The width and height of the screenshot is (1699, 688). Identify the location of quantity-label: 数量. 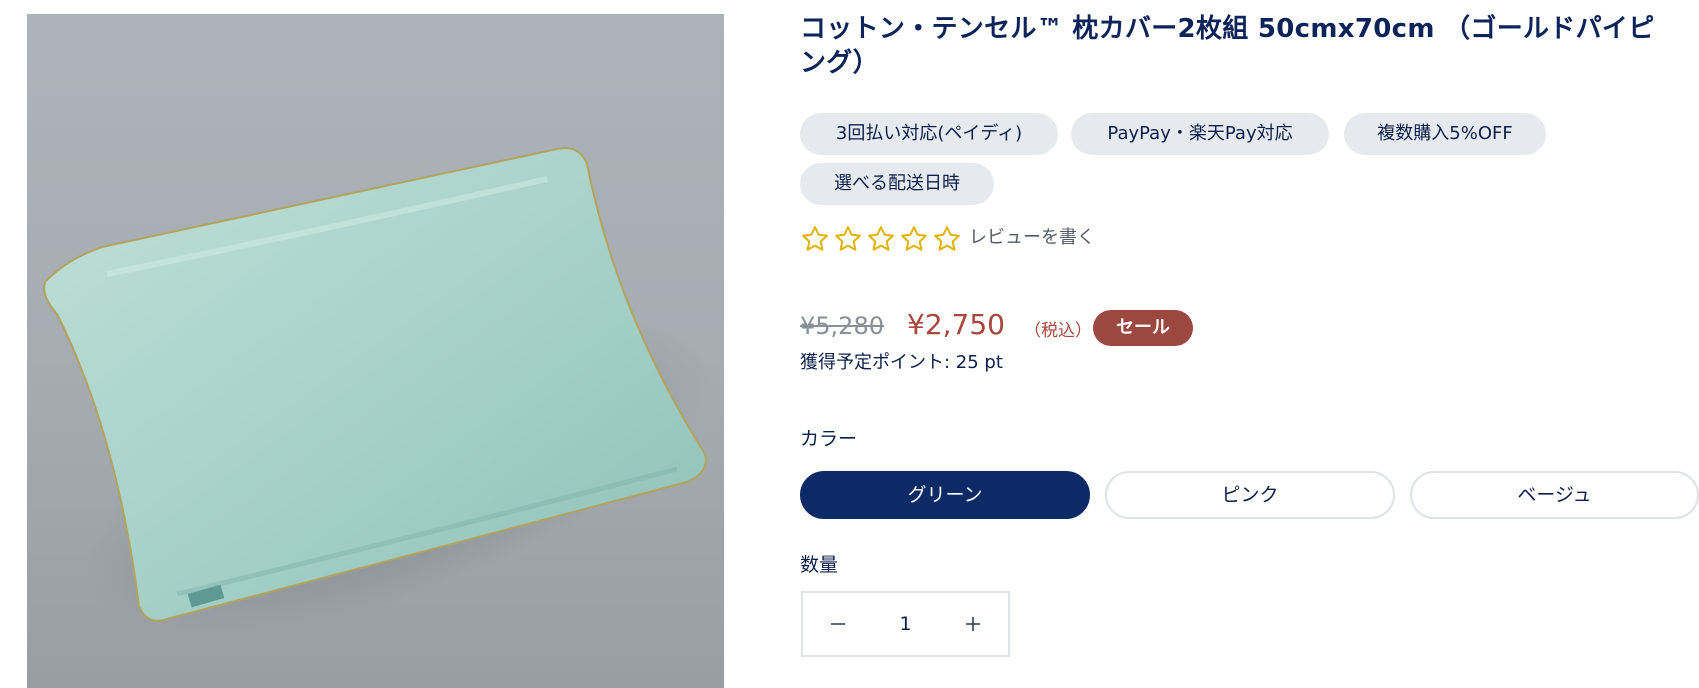
(819, 565).